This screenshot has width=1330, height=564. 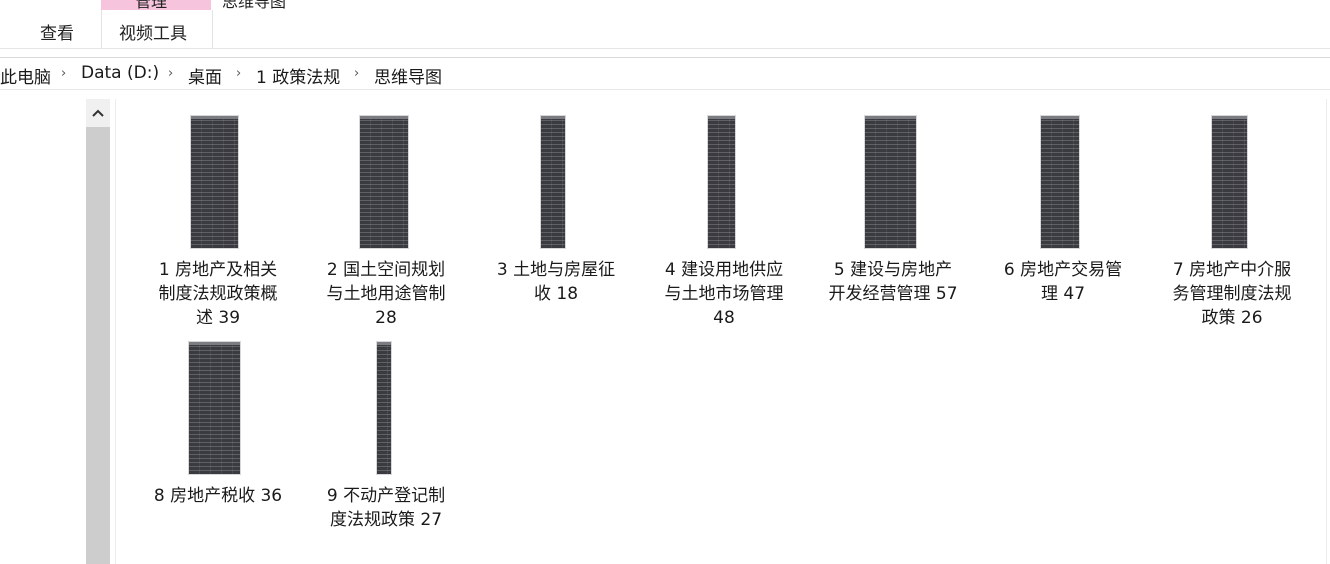 What do you see at coordinates (408, 75) in the screenshot?
I see `breadcrumb-mindmap-folder: 思维导图` at bounding box center [408, 75].